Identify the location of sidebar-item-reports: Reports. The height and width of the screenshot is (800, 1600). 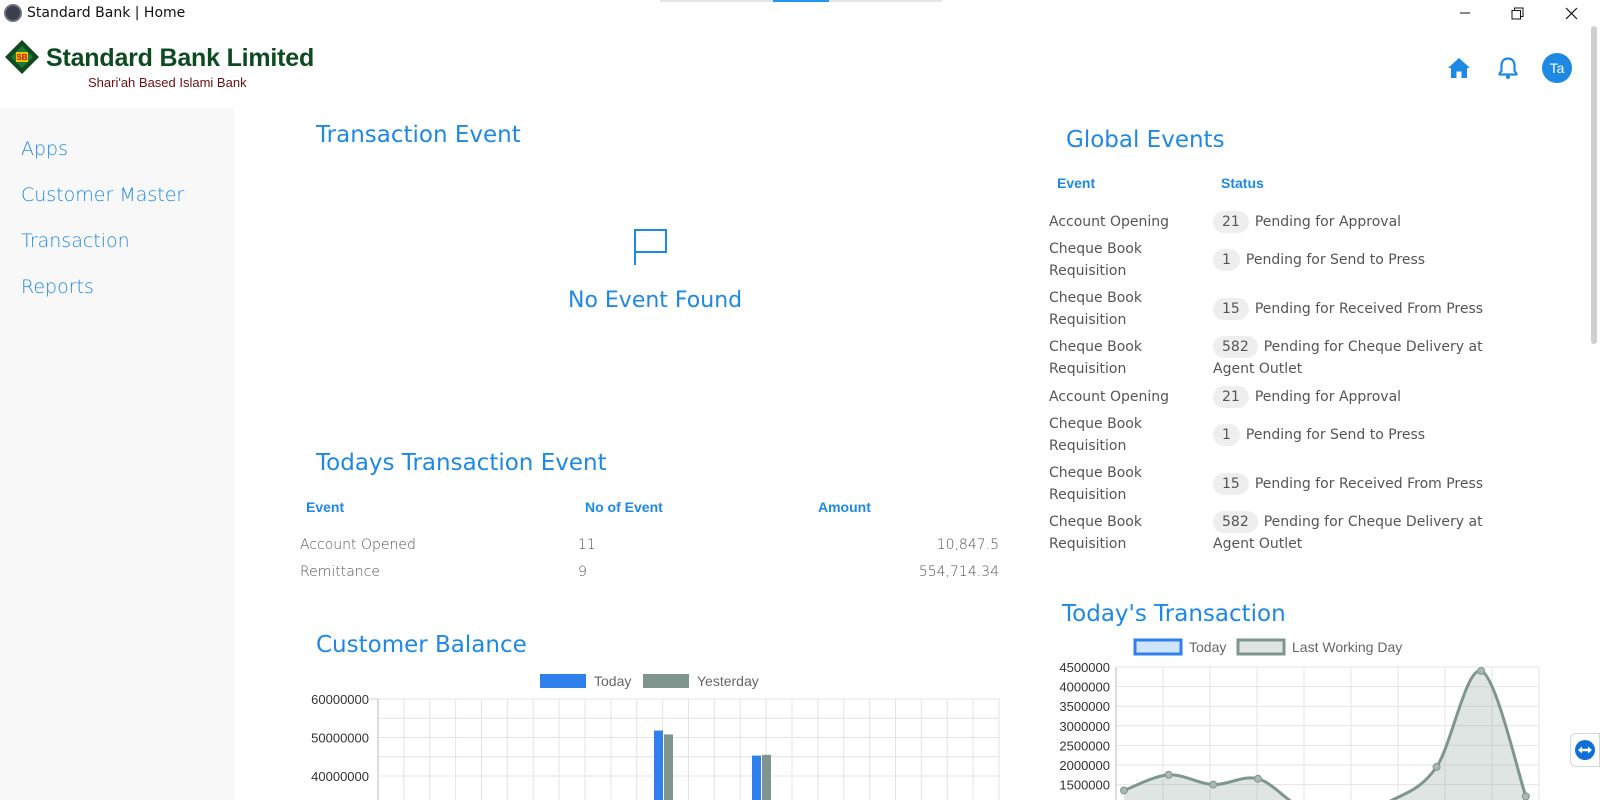
(57, 287).